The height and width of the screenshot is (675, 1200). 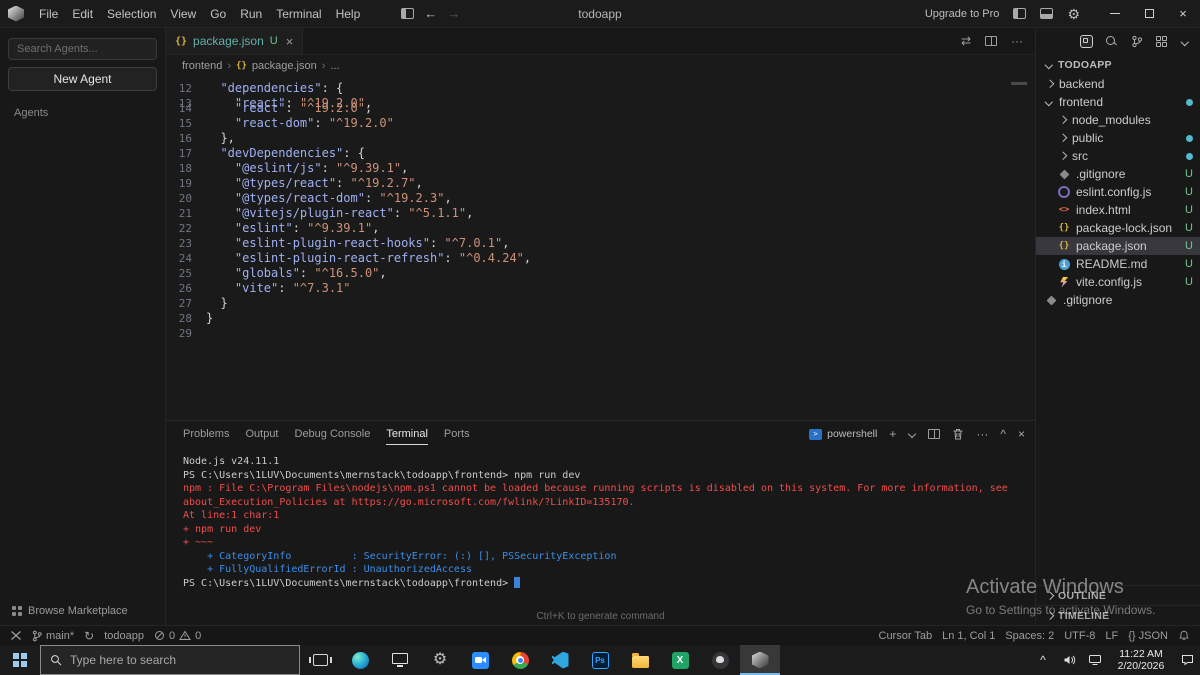 I want to click on tree-item-readme-md: i README.md U, so click(x=1118, y=264).